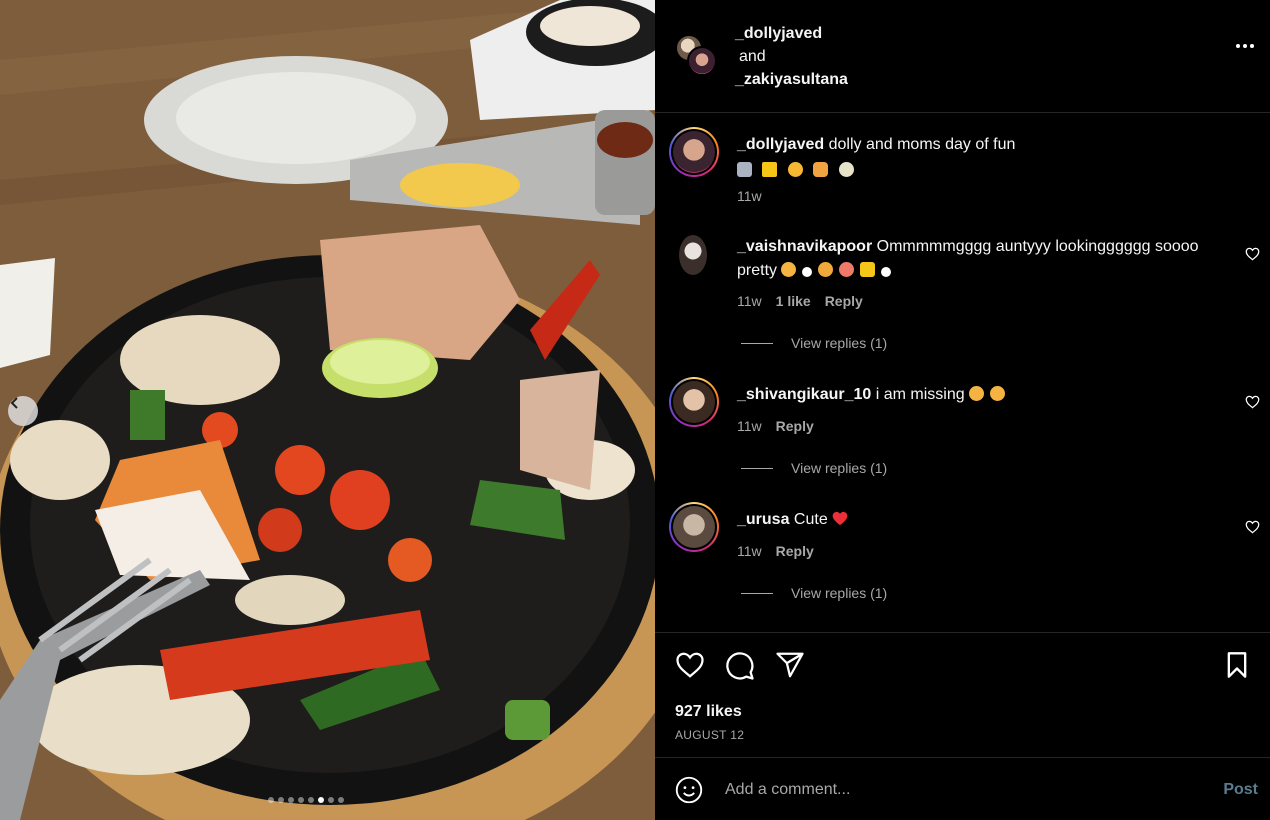  Describe the element at coordinates (920, 394) in the screenshot. I see `comment-body: i am missing` at that location.